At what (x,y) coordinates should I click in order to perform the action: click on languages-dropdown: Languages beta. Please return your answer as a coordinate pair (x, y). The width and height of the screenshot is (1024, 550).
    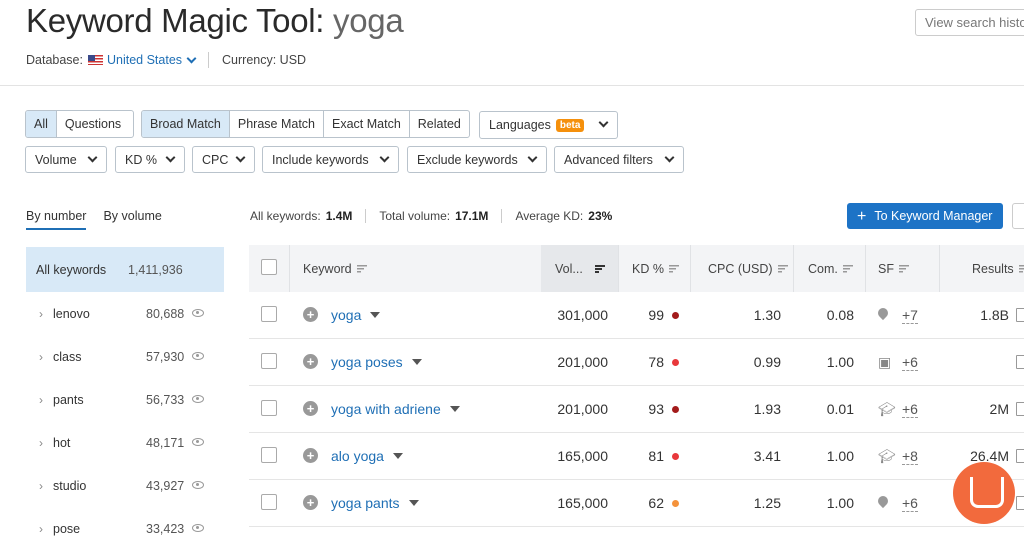
    Looking at the image, I should click on (548, 125).